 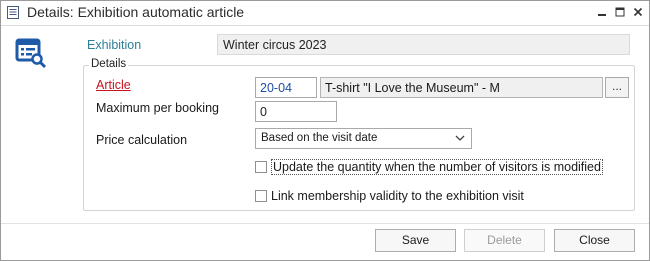 What do you see at coordinates (319, 138) in the screenshot?
I see `price-calculation-value: Based on the visit date` at bounding box center [319, 138].